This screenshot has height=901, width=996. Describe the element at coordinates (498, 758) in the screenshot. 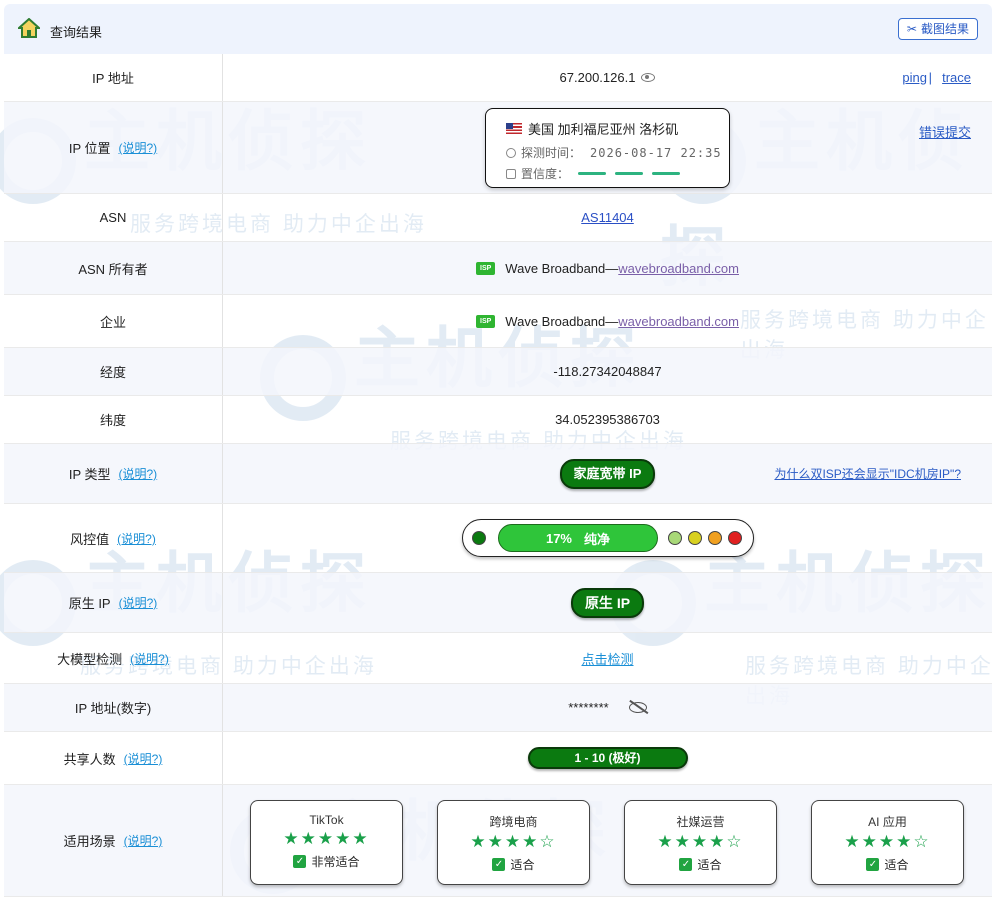

I see `row-shared-users: 共享人数 (说明?) 1 - 10 (极好)` at that location.